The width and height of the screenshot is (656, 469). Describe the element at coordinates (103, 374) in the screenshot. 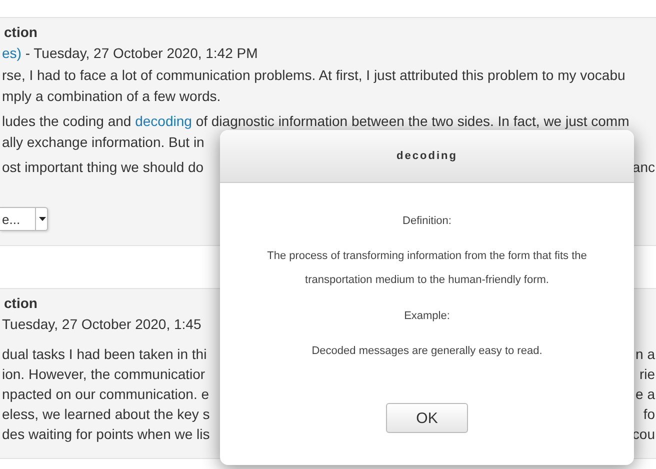

I see `post-text-line: ion. However, the communicatior` at that location.